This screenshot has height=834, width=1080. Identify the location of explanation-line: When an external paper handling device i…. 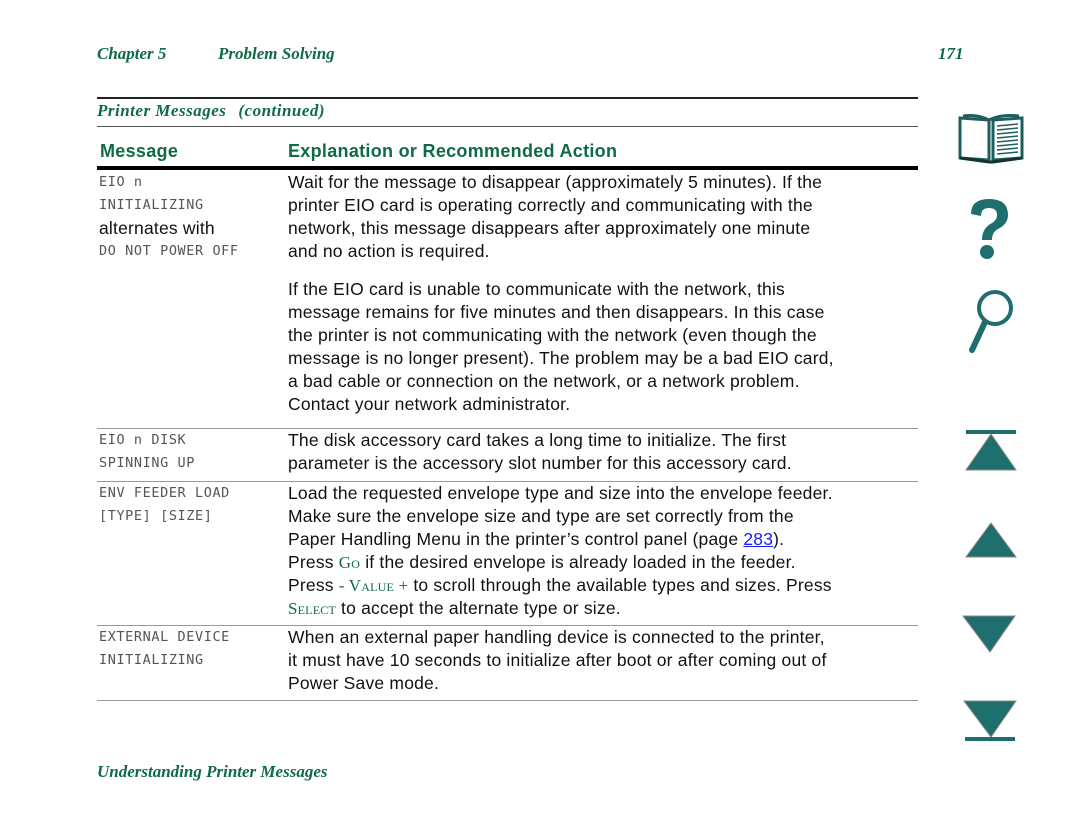
(556, 637).